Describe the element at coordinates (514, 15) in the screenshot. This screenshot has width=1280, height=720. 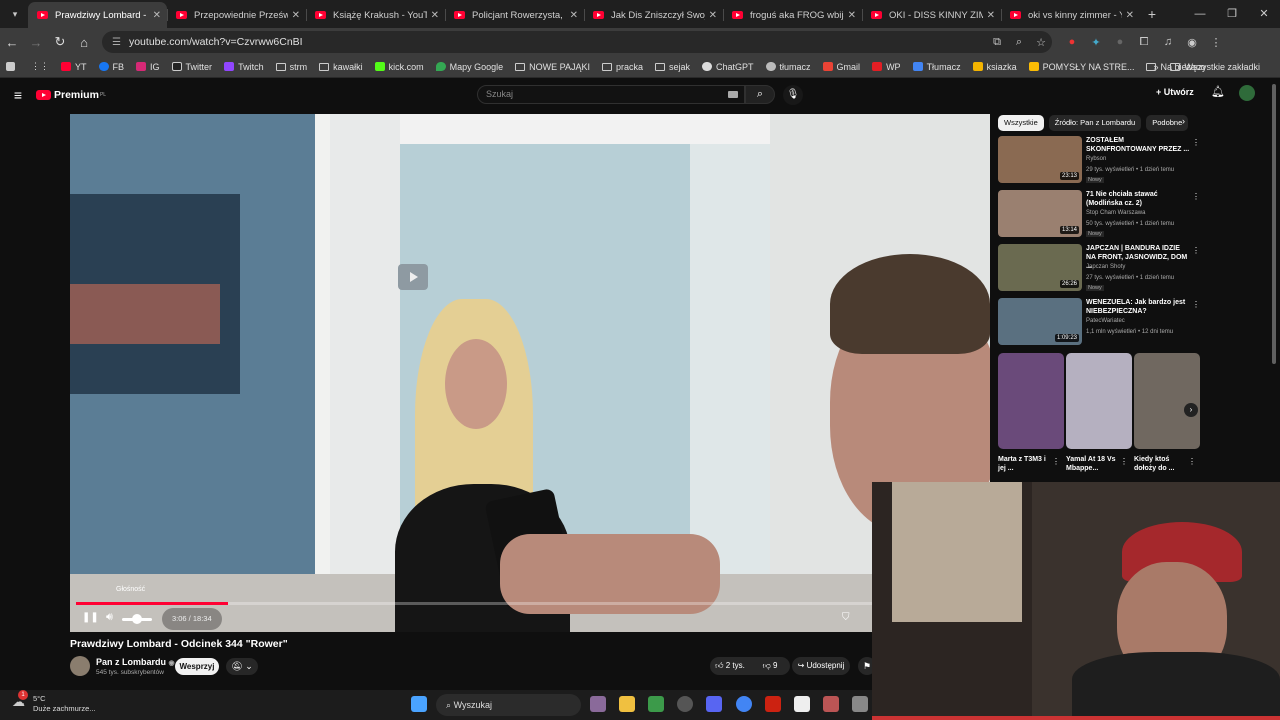
I see `tab: Policjant Rowerzysta, któr ✕` at that location.